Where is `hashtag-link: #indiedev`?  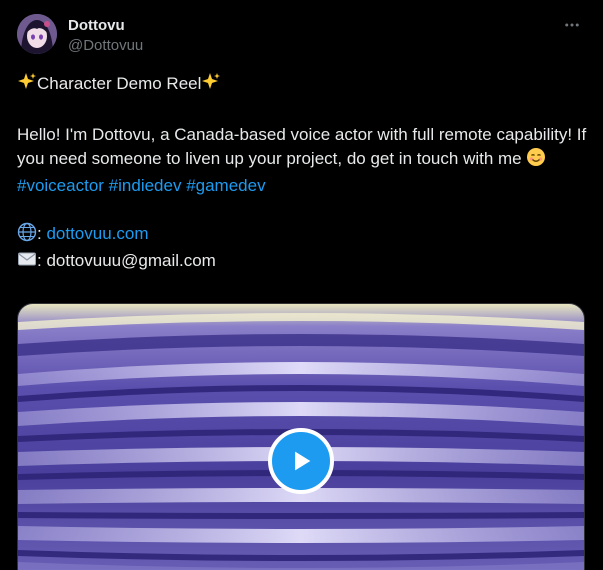
hashtag-link: #indiedev is located at coordinates (145, 185).